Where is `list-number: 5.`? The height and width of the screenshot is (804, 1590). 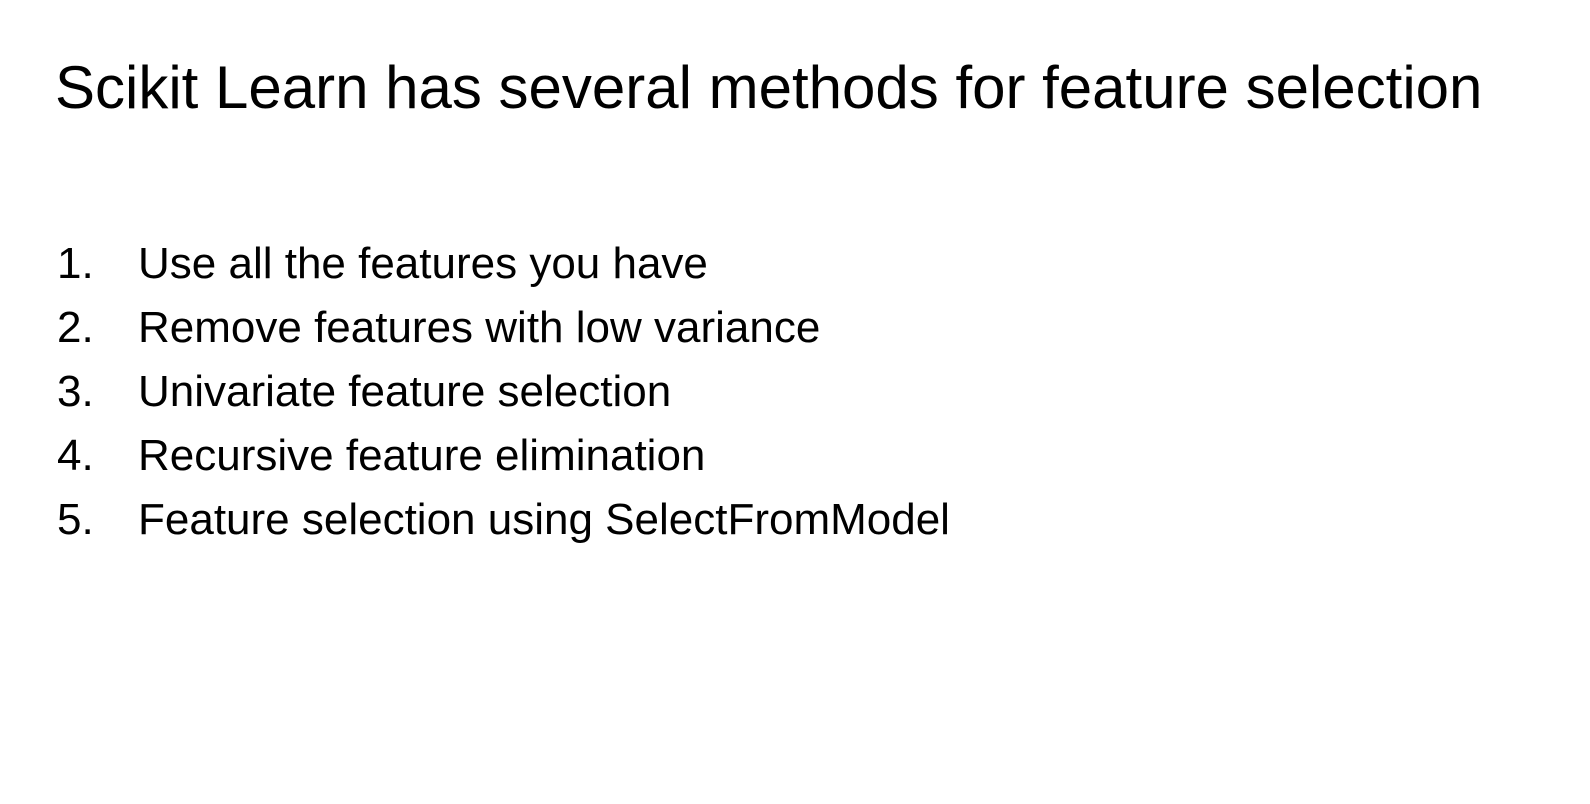
list-number: 5. is located at coordinates (75, 519).